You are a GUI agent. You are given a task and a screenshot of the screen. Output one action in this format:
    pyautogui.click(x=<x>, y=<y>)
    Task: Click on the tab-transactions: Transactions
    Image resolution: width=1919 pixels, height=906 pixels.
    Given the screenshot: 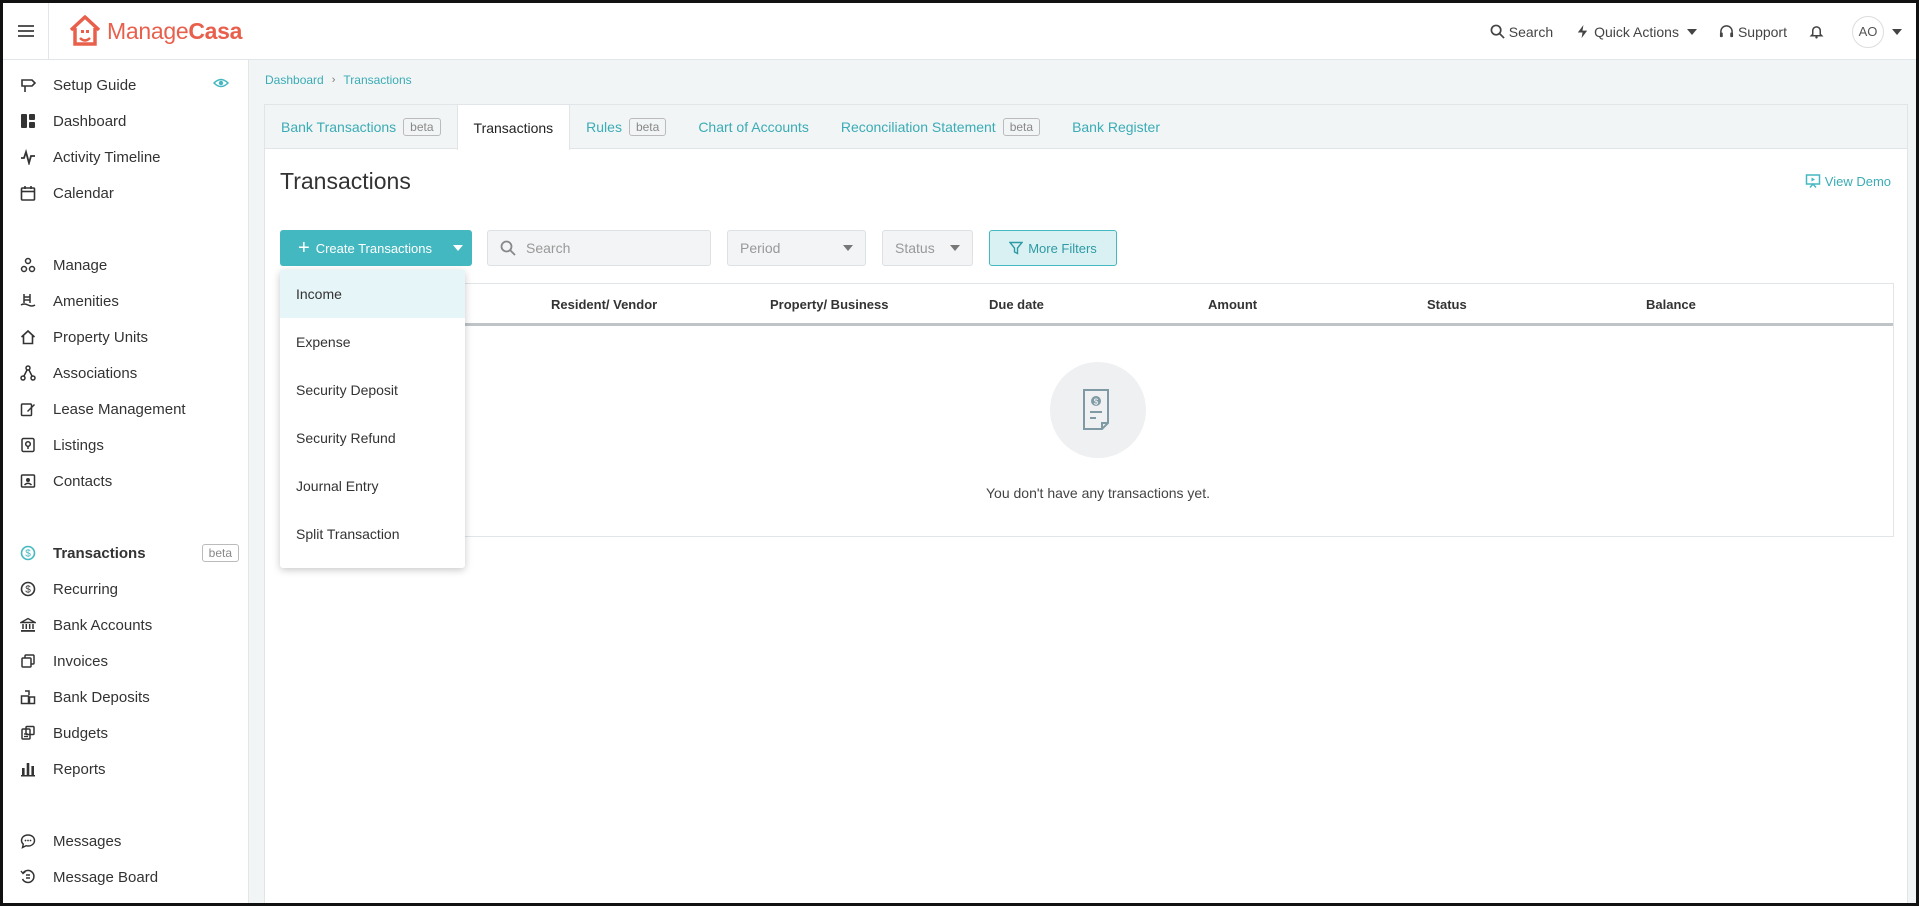 What is the action you would take?
    pyautogui.click(x=513, y=127)
    